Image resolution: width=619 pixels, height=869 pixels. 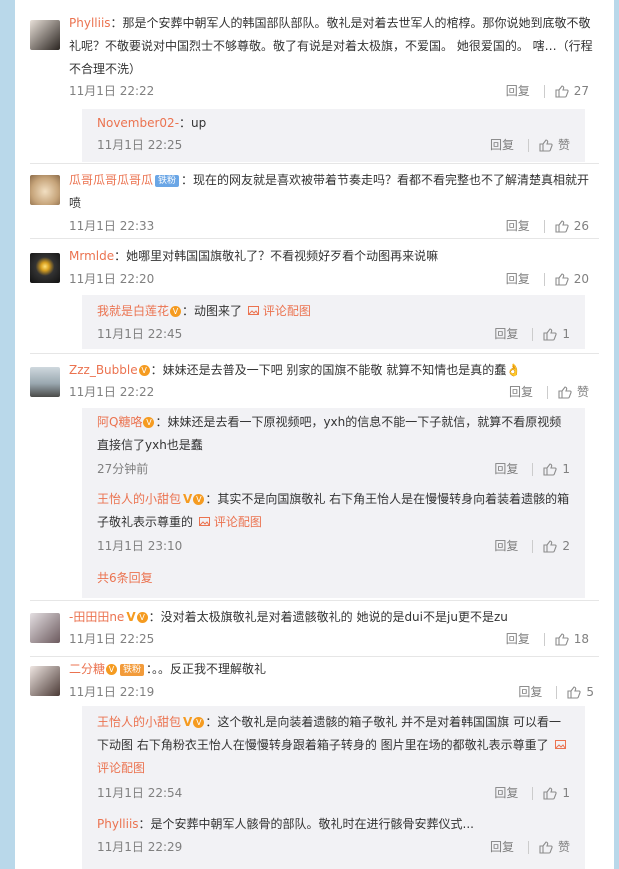 I want to click on like-button: 20, so click(x=572, y=279).